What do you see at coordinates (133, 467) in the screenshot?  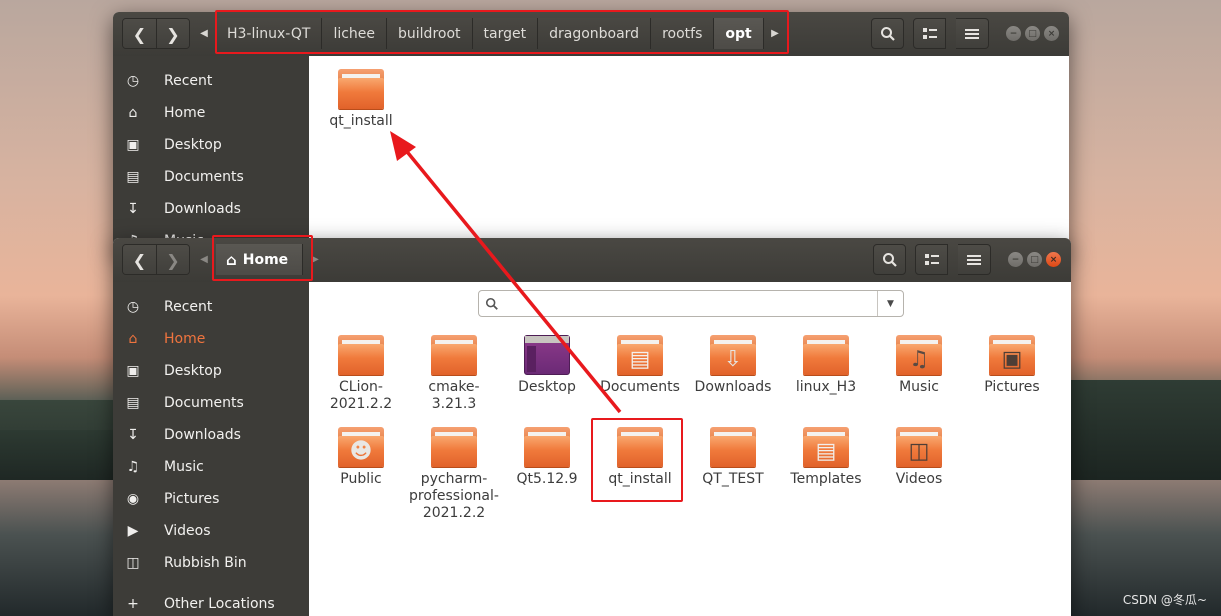 I see `music-icon: ♫` at bounding box center [133, 467].